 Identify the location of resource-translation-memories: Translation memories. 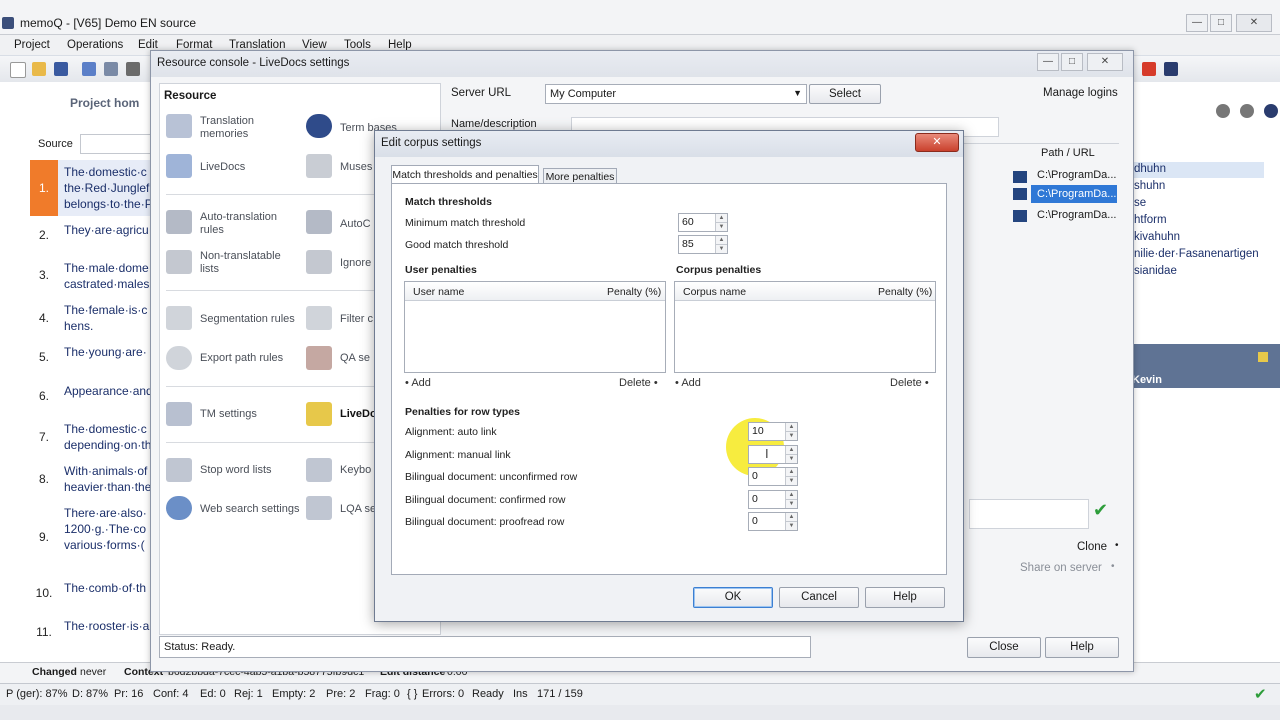
(250, 128).